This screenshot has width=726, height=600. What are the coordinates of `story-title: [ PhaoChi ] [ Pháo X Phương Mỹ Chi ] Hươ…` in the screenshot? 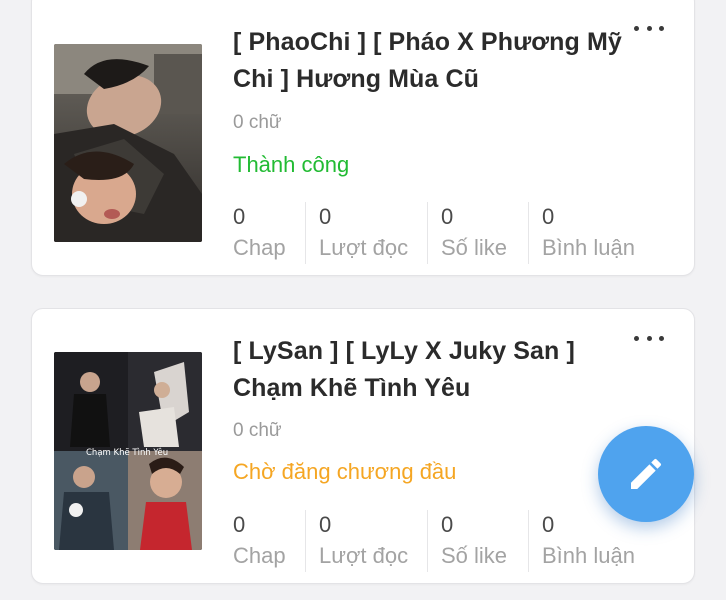 It's located at (428, 61).